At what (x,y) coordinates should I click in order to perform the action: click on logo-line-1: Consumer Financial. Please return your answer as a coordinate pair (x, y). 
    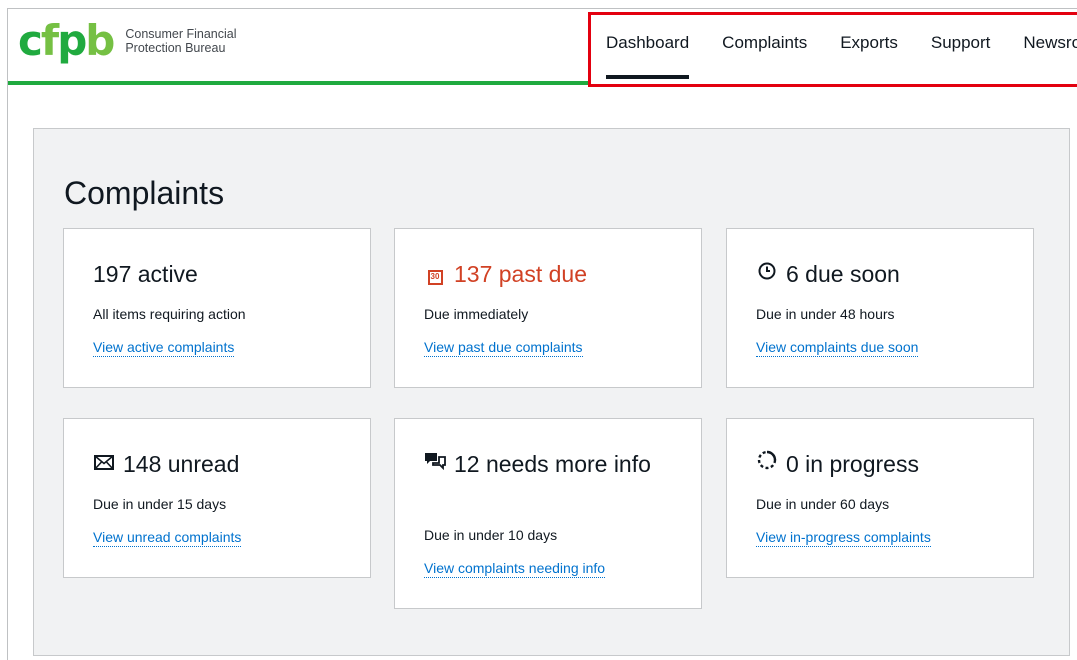
    Looking at the image, I should click on (181, 34).